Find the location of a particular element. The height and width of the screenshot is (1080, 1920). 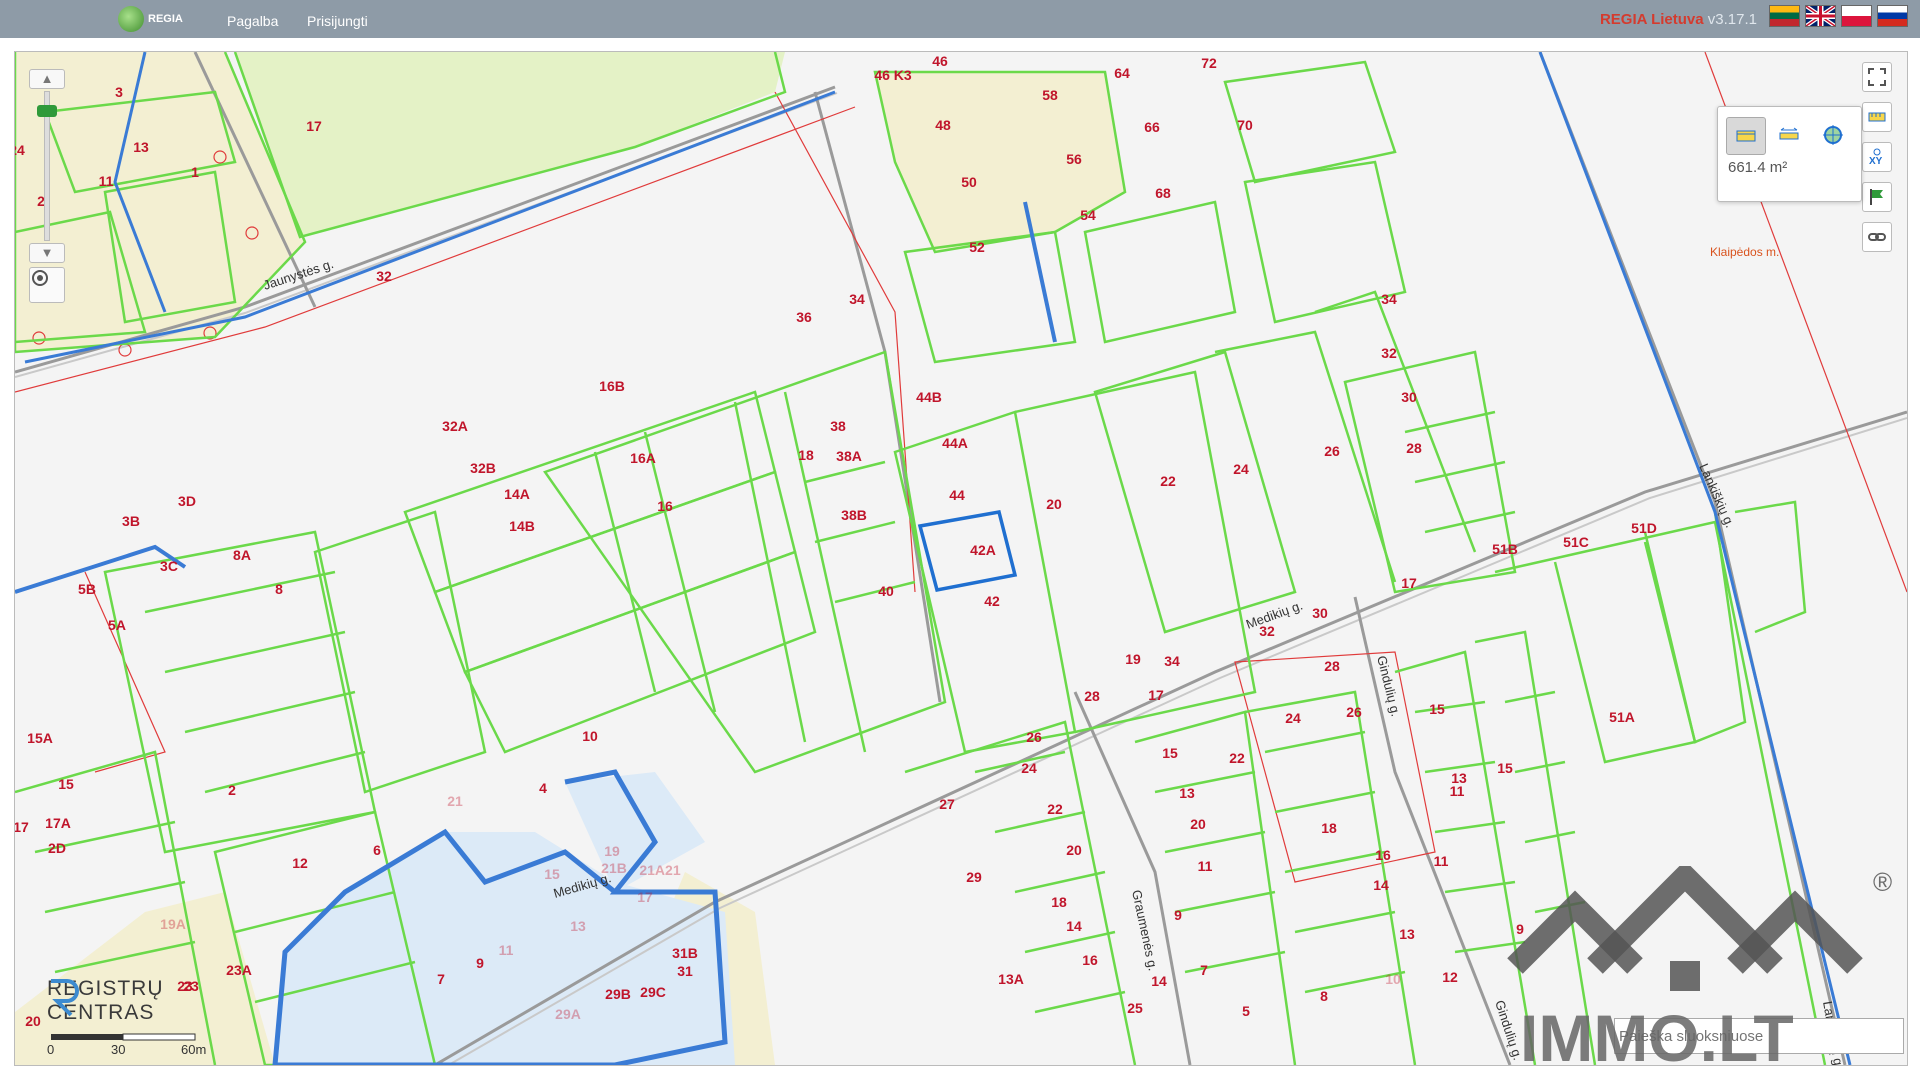

parcel-label: 42 is located at coordinates (992, 601).